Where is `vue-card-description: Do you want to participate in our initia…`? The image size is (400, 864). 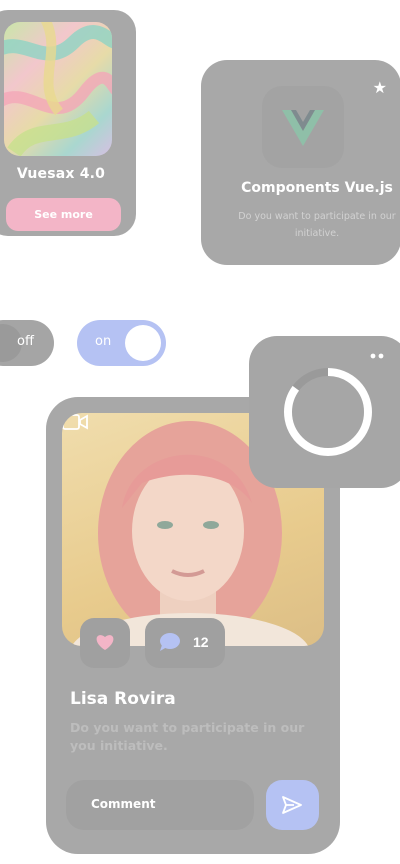
vue-card-description: Do you want to participate in our initia… is located at coordinates (317, 225).